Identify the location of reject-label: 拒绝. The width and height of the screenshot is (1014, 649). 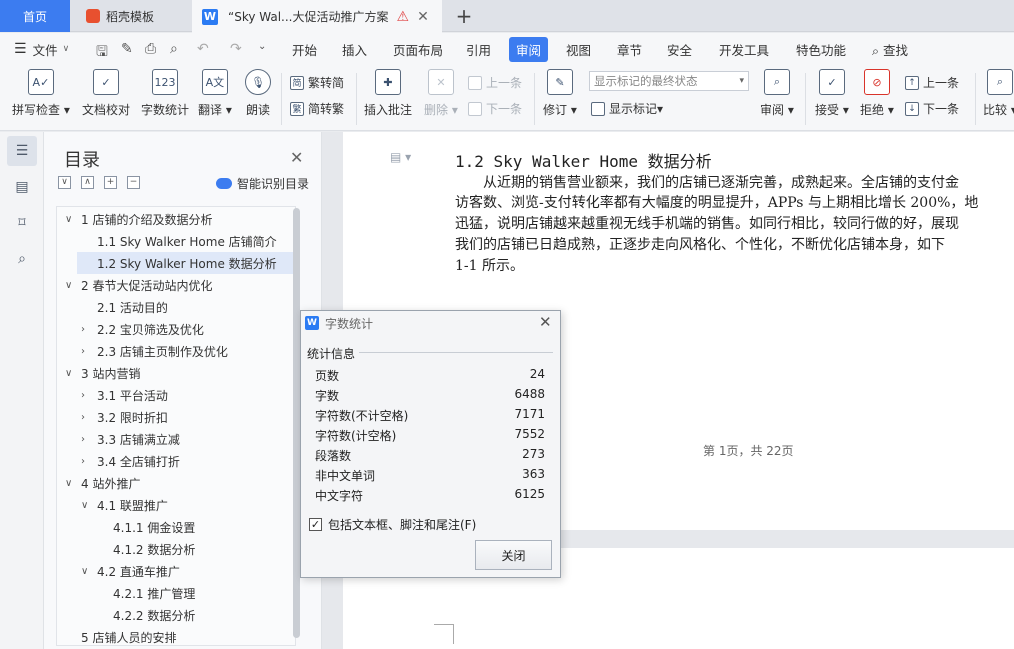
(872, 110).